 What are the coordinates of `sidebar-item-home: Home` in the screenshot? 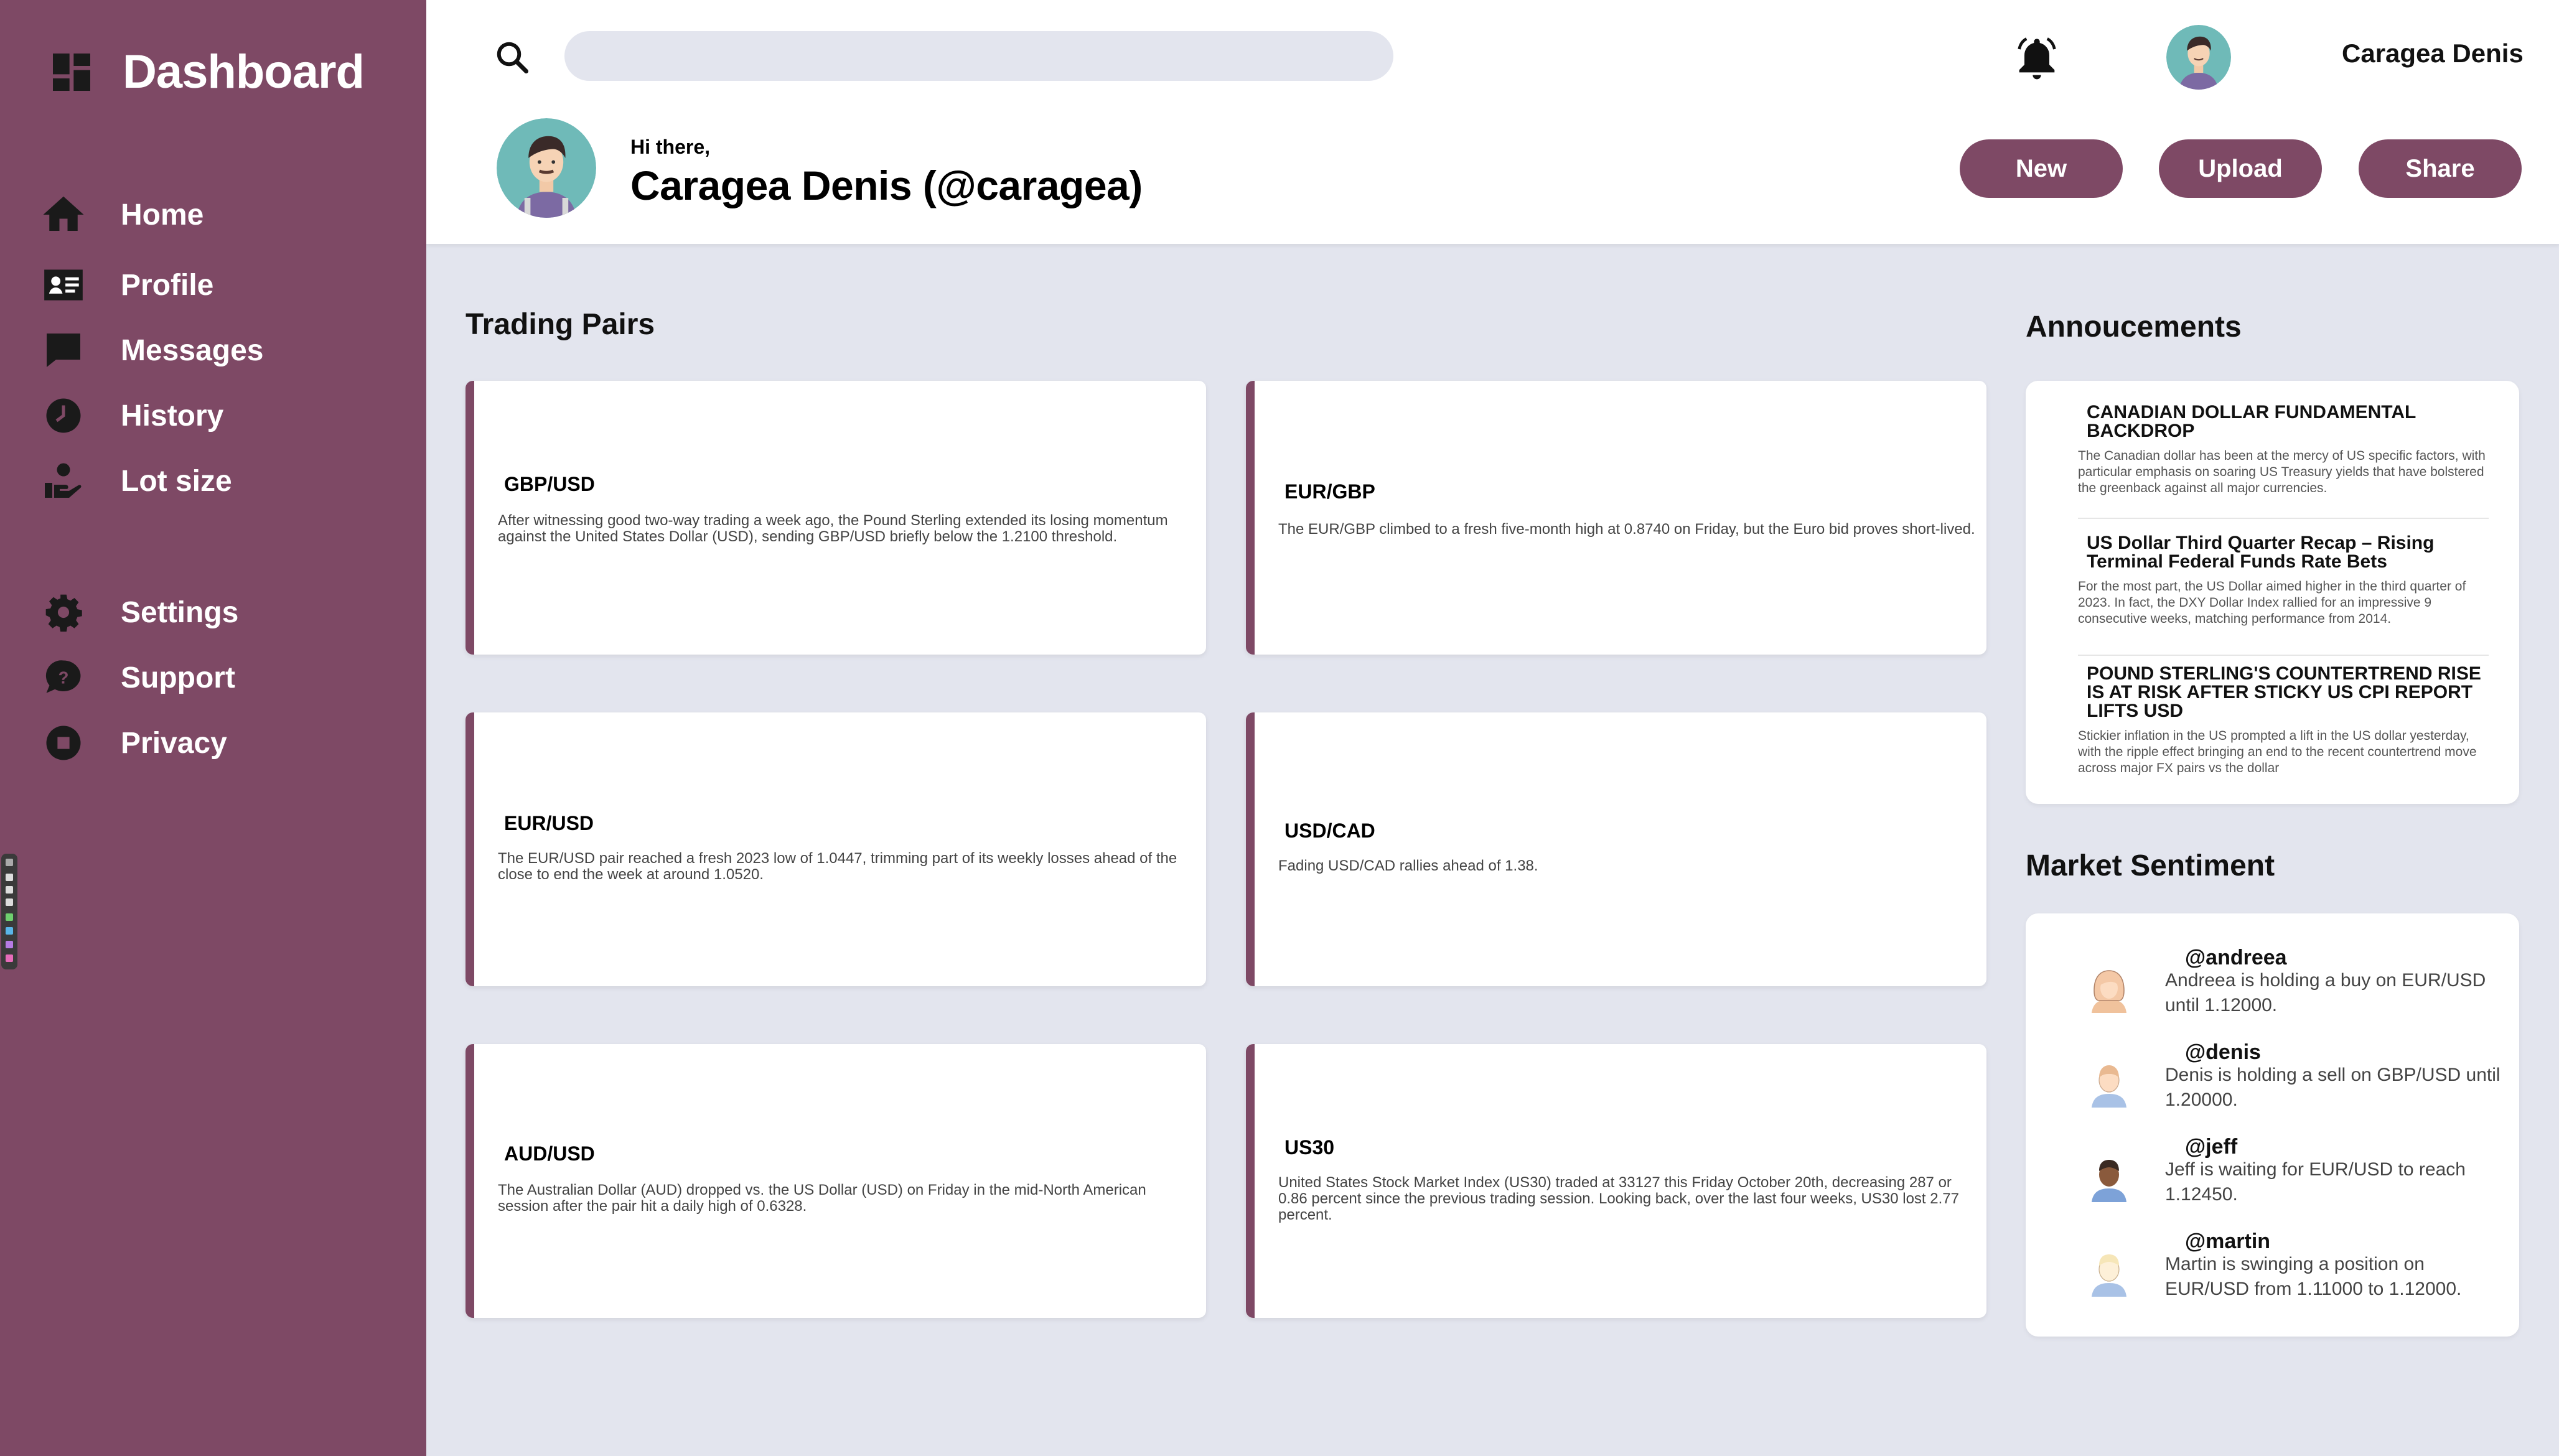 It's located at (121, 215).